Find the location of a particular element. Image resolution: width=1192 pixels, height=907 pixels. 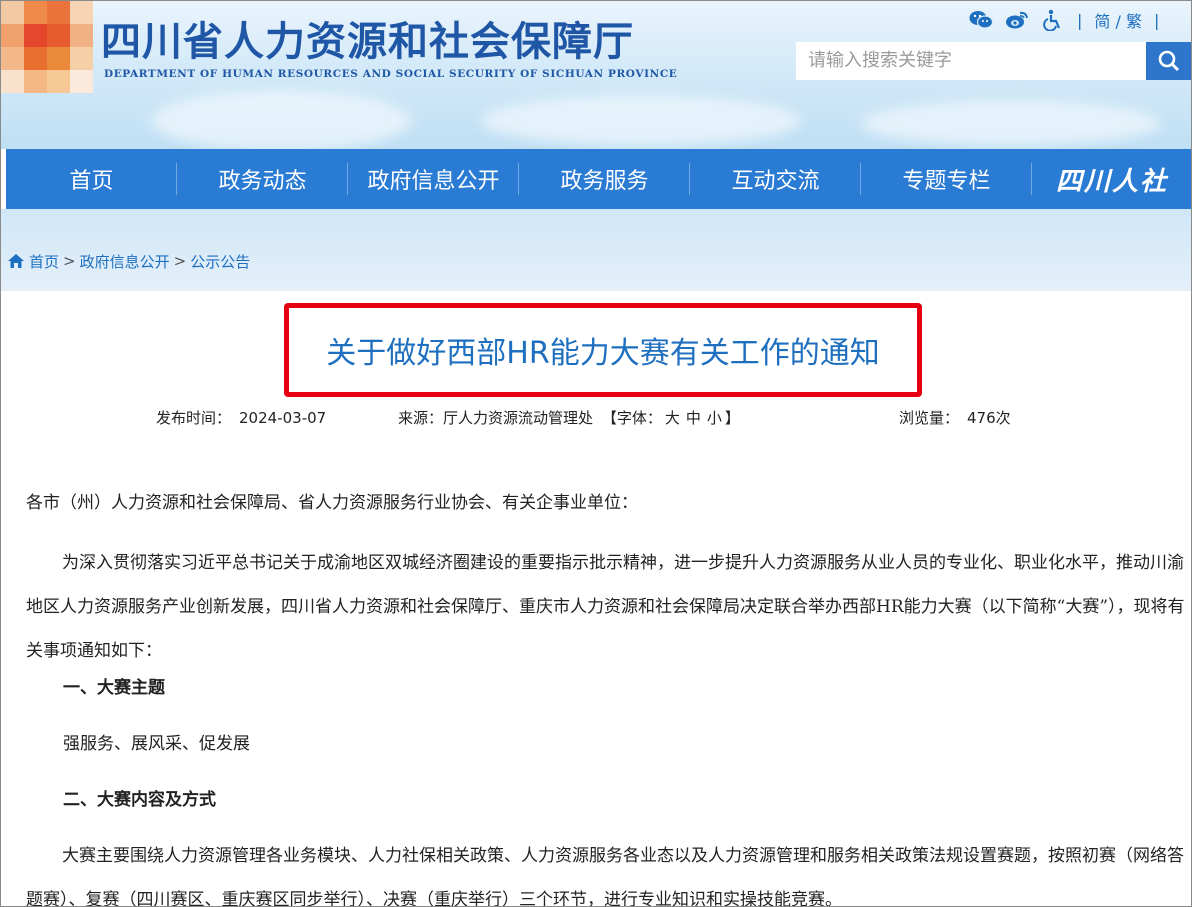

views-label: 浏览量： is located at coordinates (929, 418).